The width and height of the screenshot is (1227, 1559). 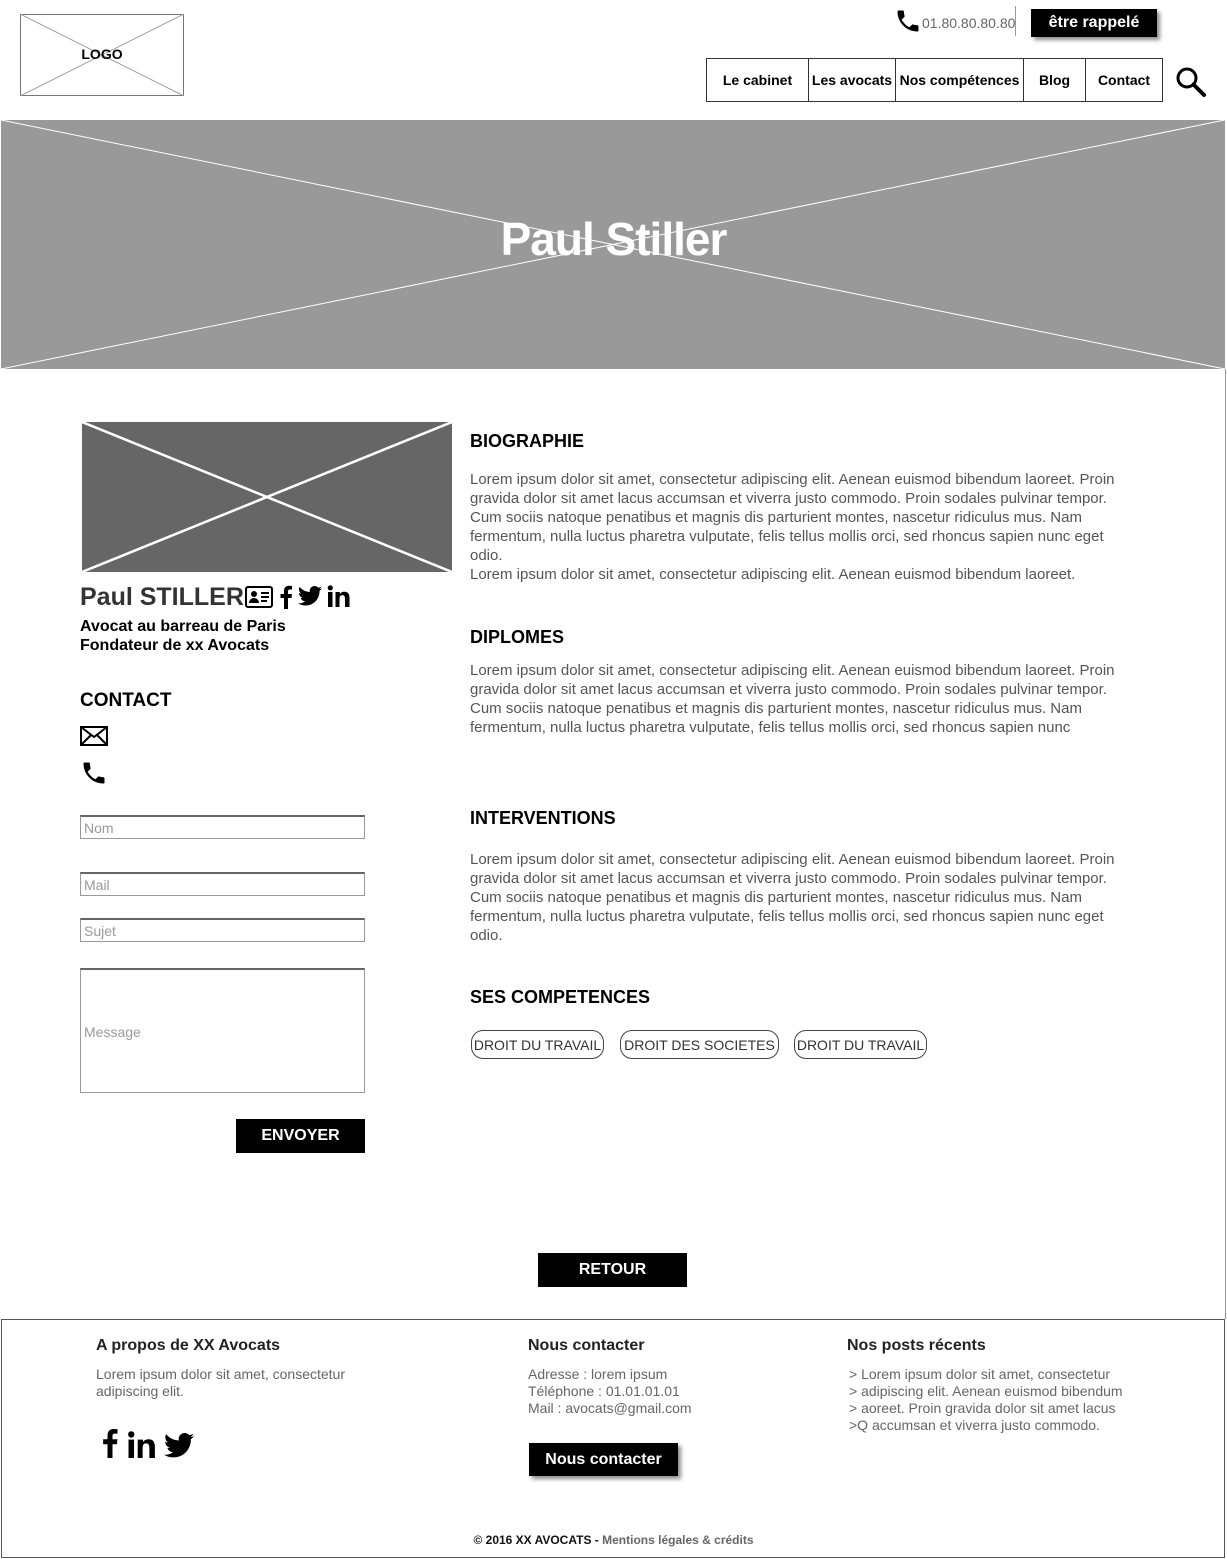 What do you see at coordinates (543, 818) in the screenshot?
I see `interventions-title: INTERVENTIONS` at bounding box center [543, 818].